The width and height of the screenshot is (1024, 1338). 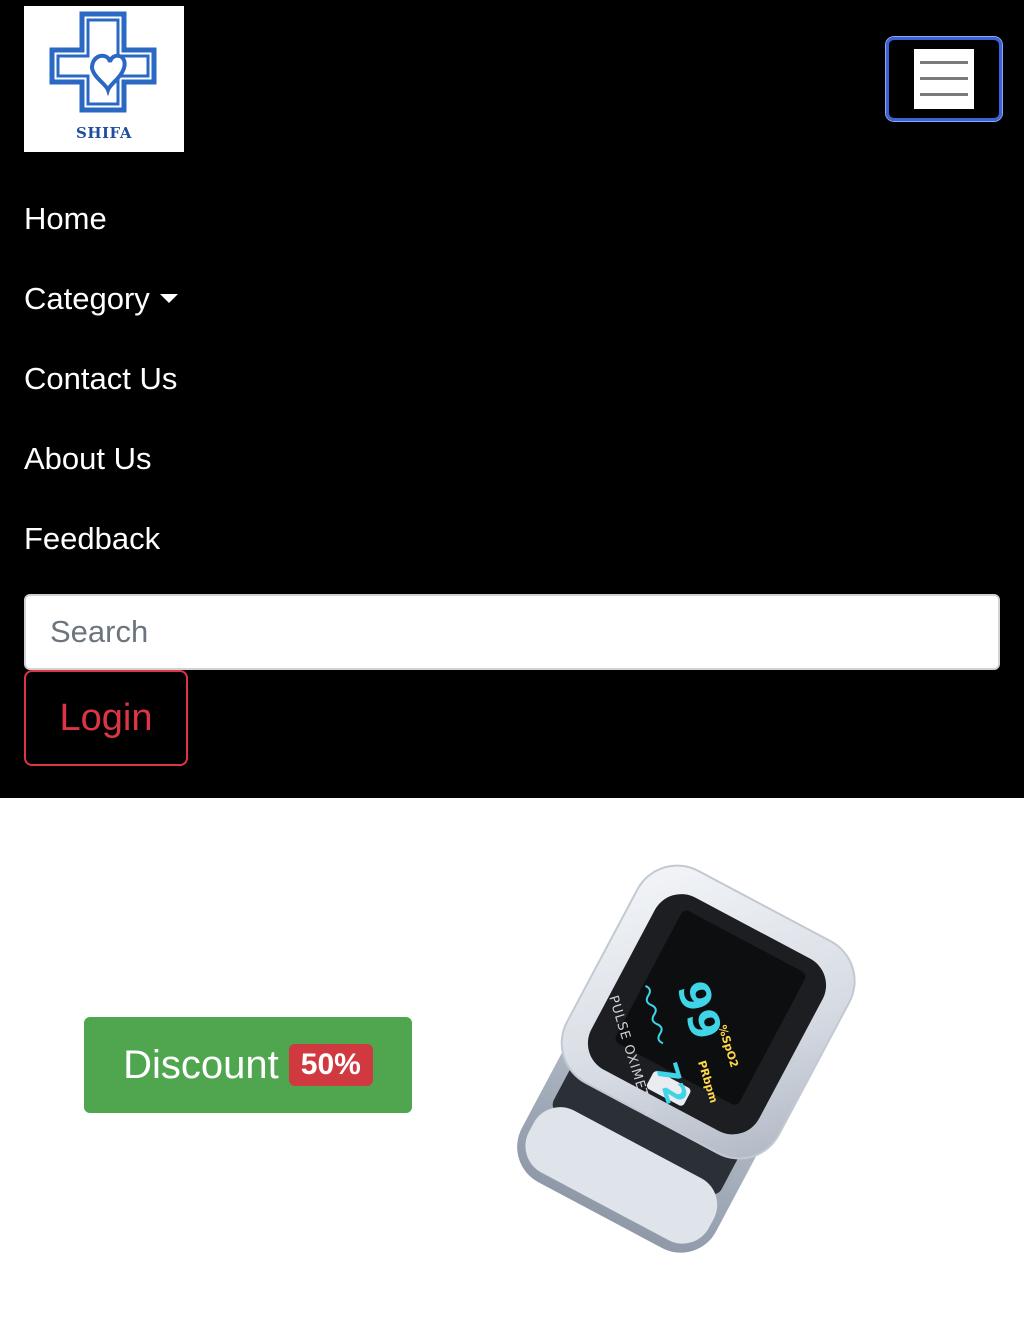 I want to click on nav-link-feedback: Feedback, so click(x=92, y=539).